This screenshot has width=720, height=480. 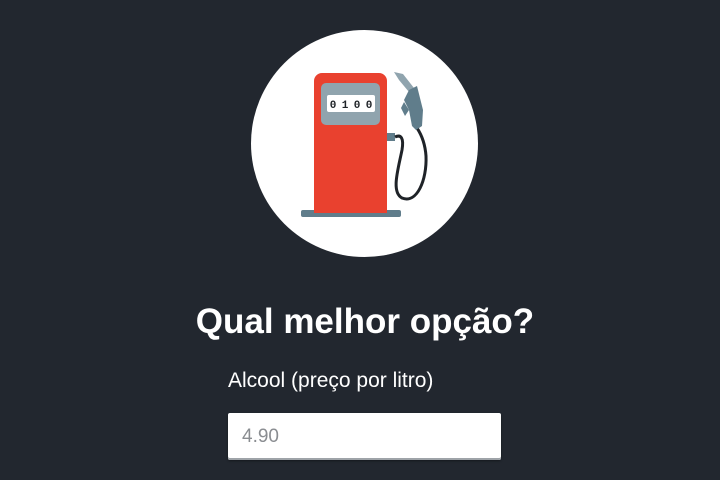 What do you see at coordinates (331, 380) in the screenshot?
I see `alcool-price-label: Alcool (preço por litro)` at bounding box center [331, 380].